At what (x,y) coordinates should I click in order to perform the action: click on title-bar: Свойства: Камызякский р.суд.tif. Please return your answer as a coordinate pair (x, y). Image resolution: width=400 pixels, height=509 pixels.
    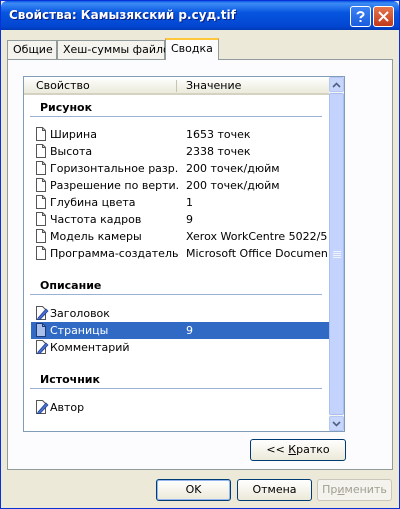
    Looking at the image, I should click on (200, 15).